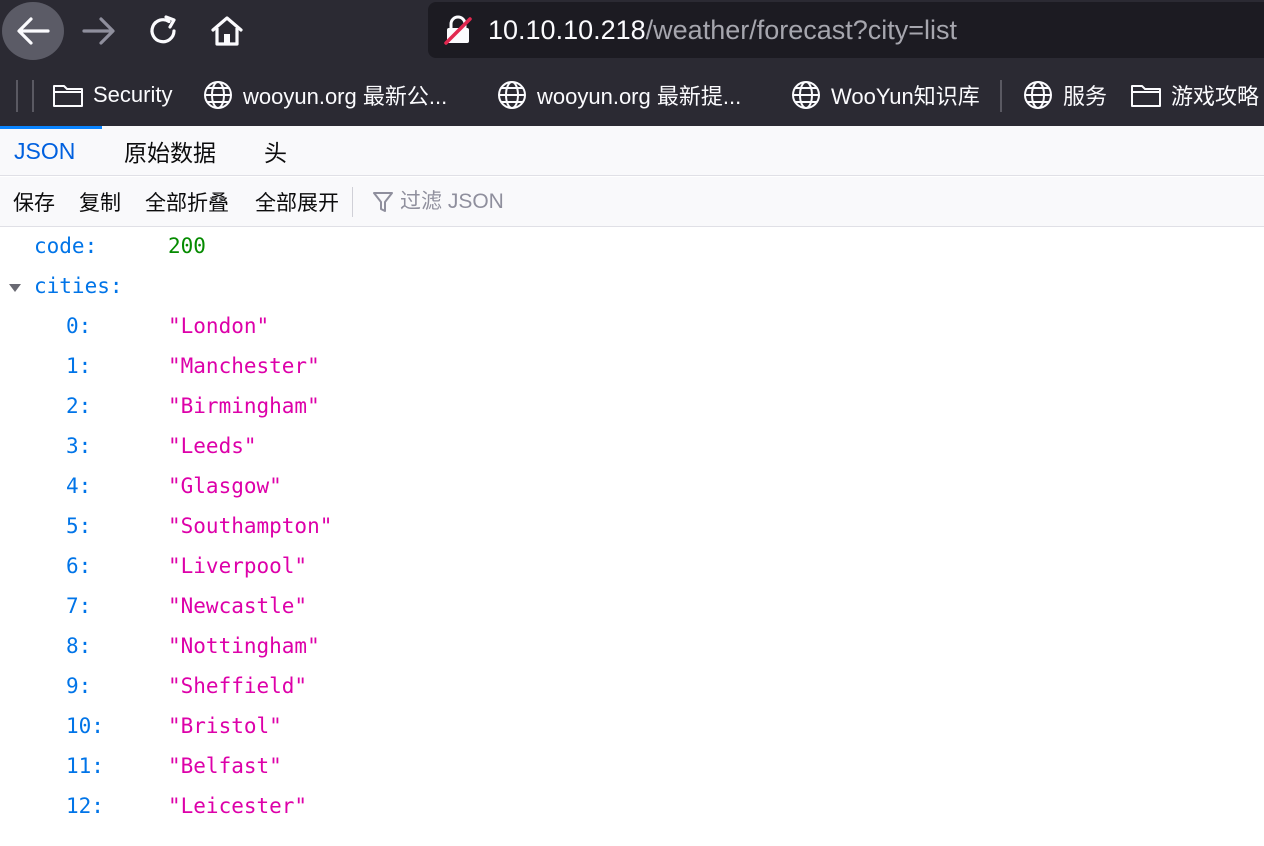  Describe the element at coordinates (78, 286) in the screenshot. I see `json-key: cities:` at that location.